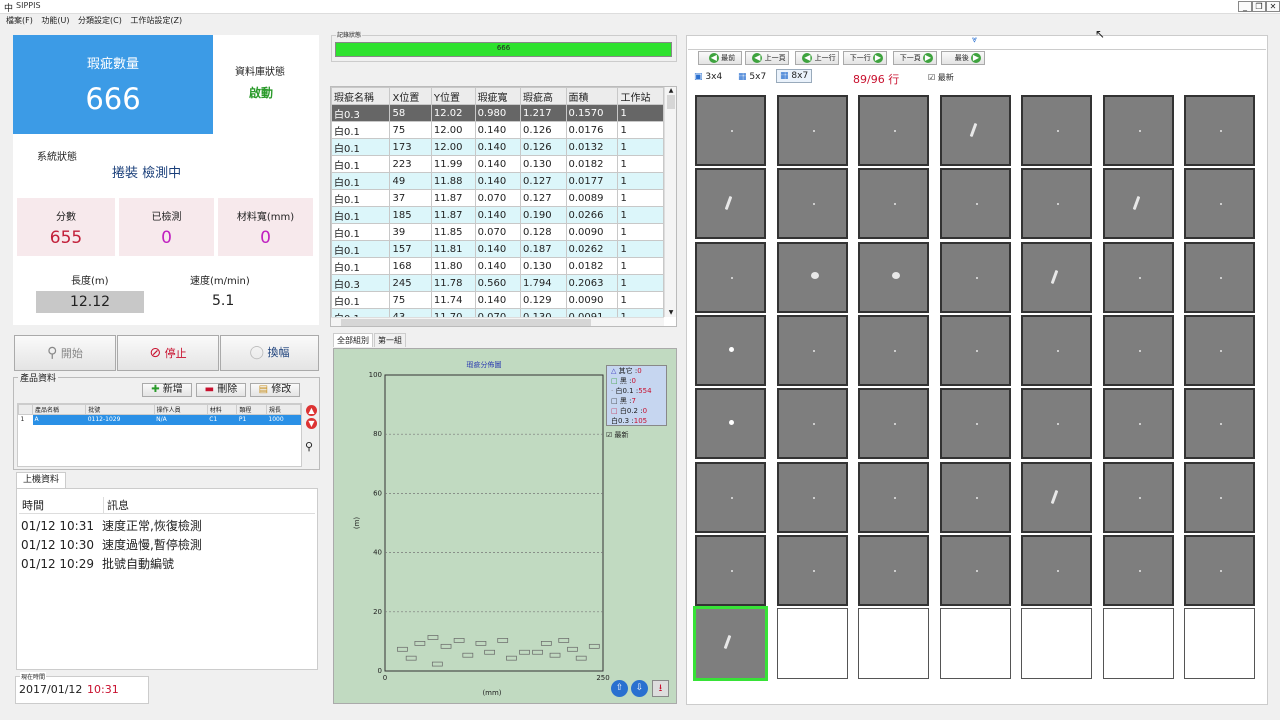 The image size is (1280, 720). I want to click on chart-export-button: ⭳, so click(660, 688).